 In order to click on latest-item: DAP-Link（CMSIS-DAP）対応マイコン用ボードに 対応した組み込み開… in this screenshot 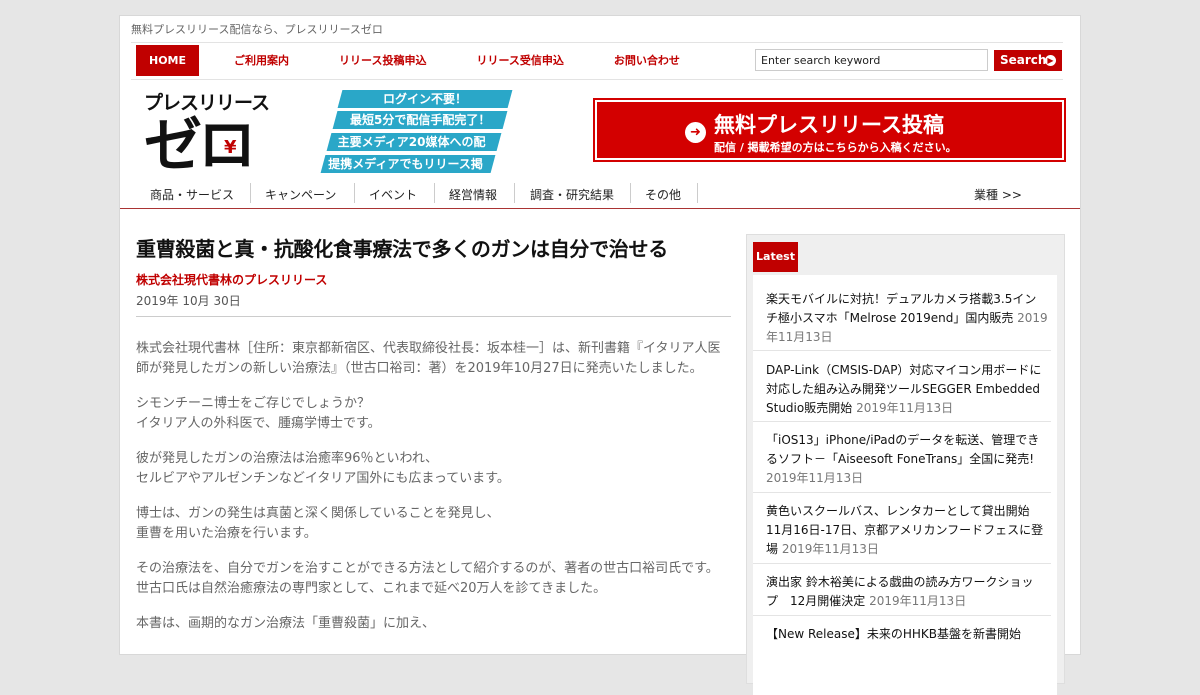, I will do `click(907, 389)`.